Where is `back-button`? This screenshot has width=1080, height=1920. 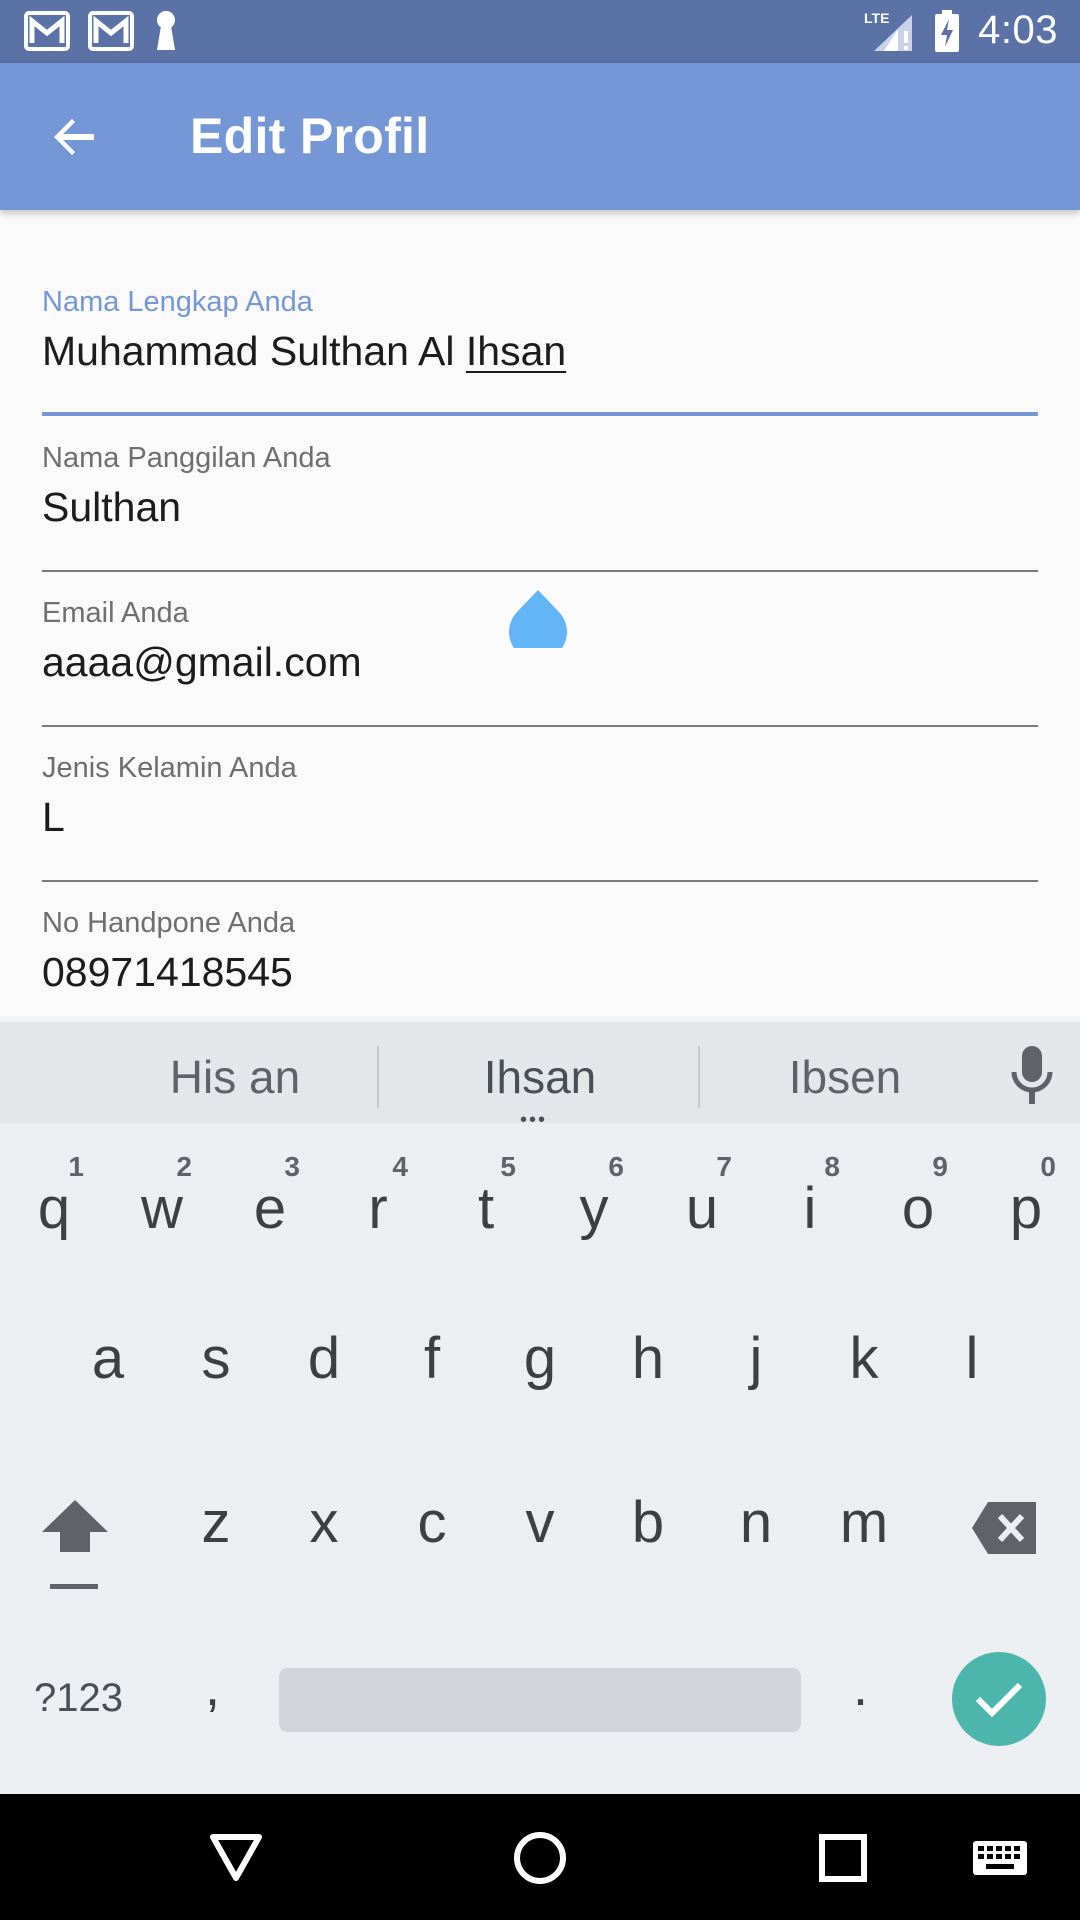 back-button is located at coordinates (74, 137).